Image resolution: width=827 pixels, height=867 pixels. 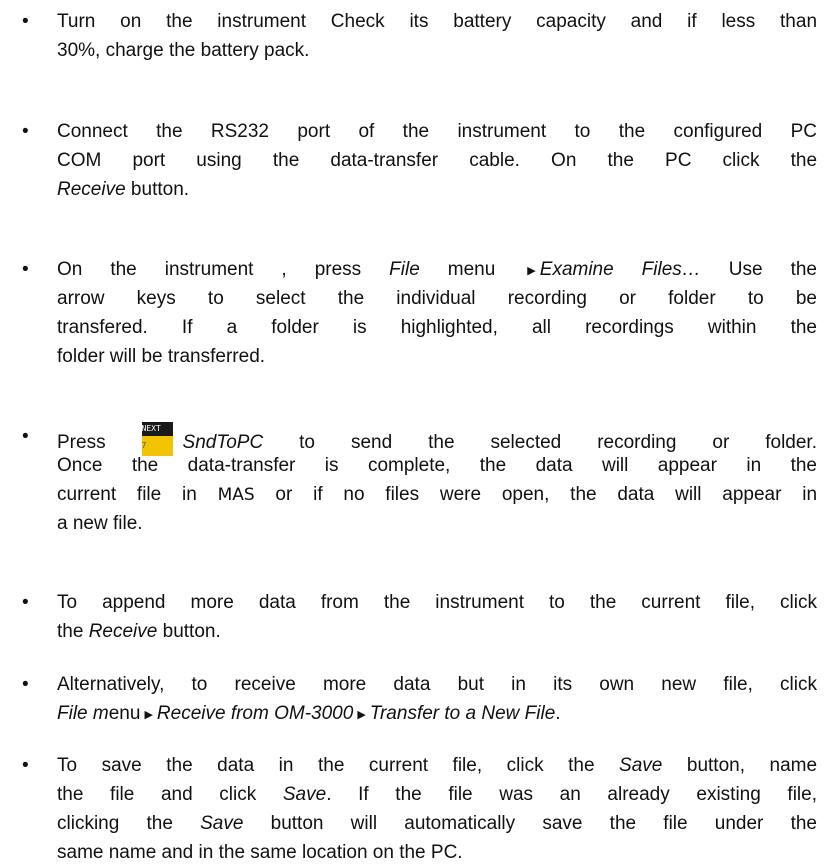 What do you see at coordinates (170, 794) in the screenshot?
I see `bullet-7-line-2-a: the file and click` at bounding box center [170, 794].